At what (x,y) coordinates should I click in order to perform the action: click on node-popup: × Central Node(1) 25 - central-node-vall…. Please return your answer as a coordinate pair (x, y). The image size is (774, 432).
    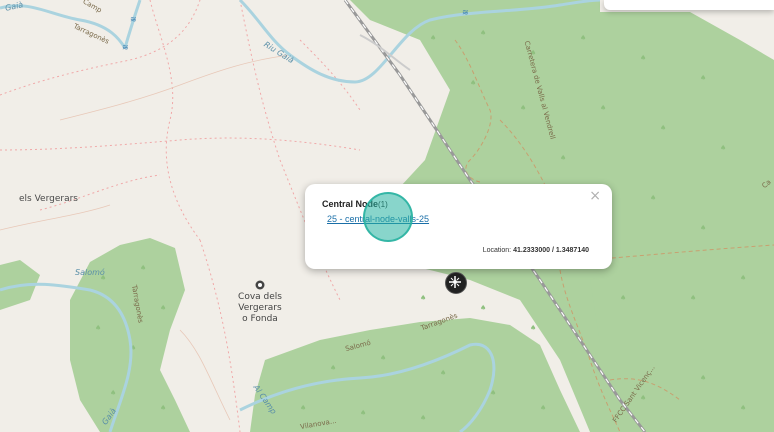
    Looking at the image, I should click on (458, 226).